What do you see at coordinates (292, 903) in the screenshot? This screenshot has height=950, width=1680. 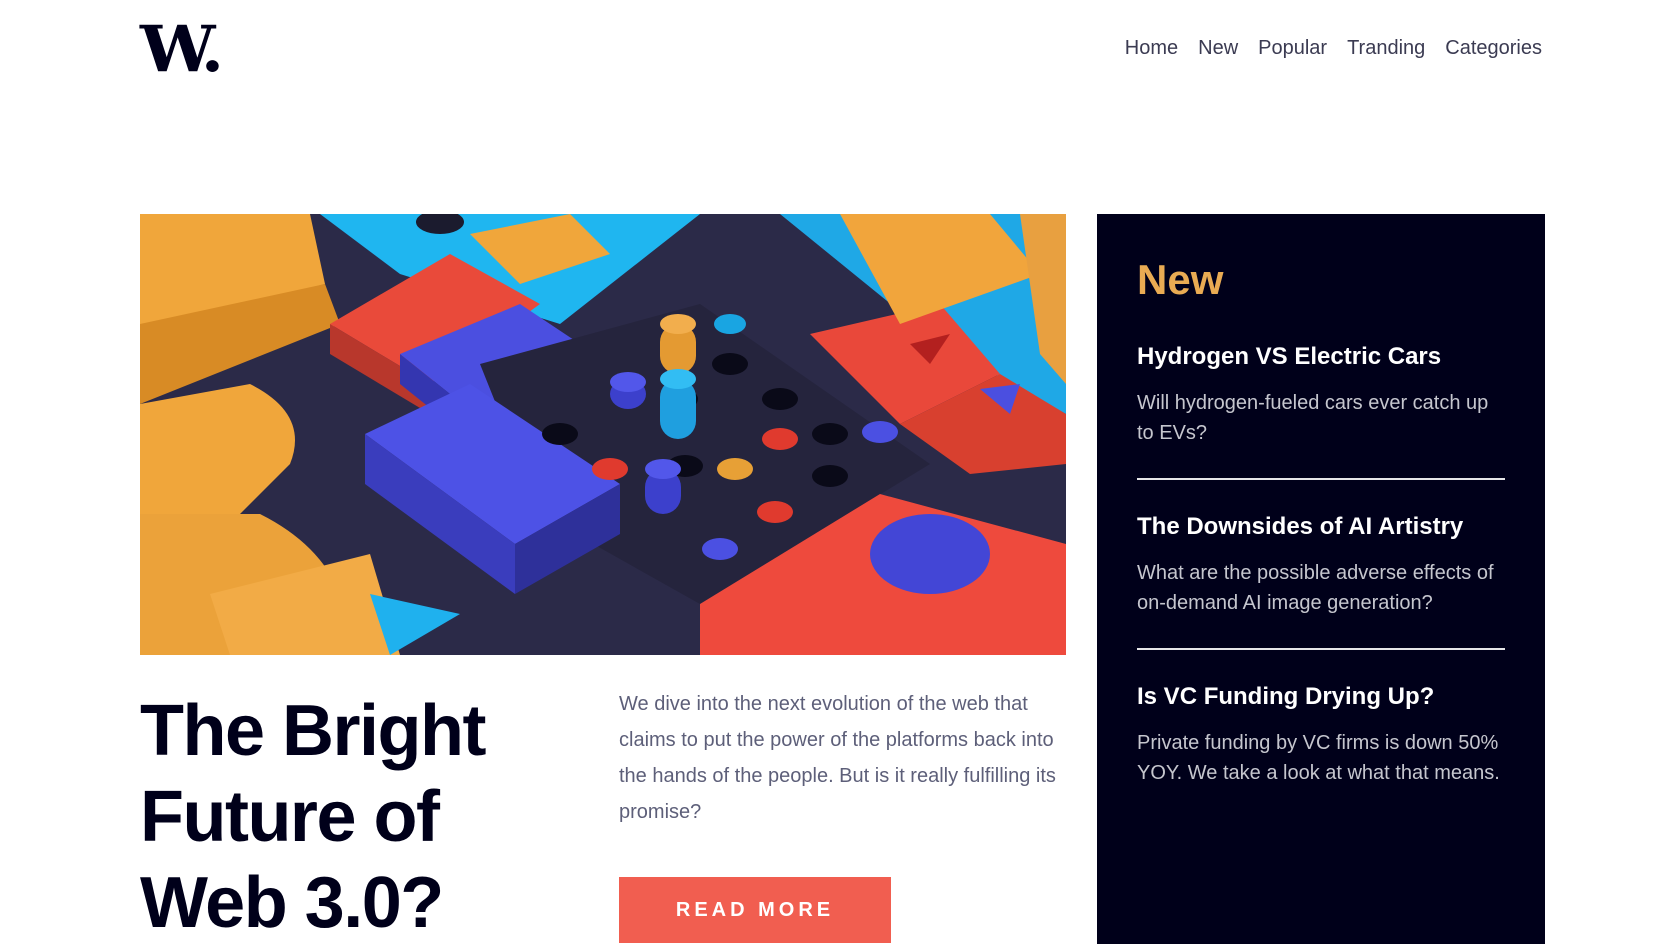 I see `headline-line-3: Web 3.0?` at bounding box center [292, 903].